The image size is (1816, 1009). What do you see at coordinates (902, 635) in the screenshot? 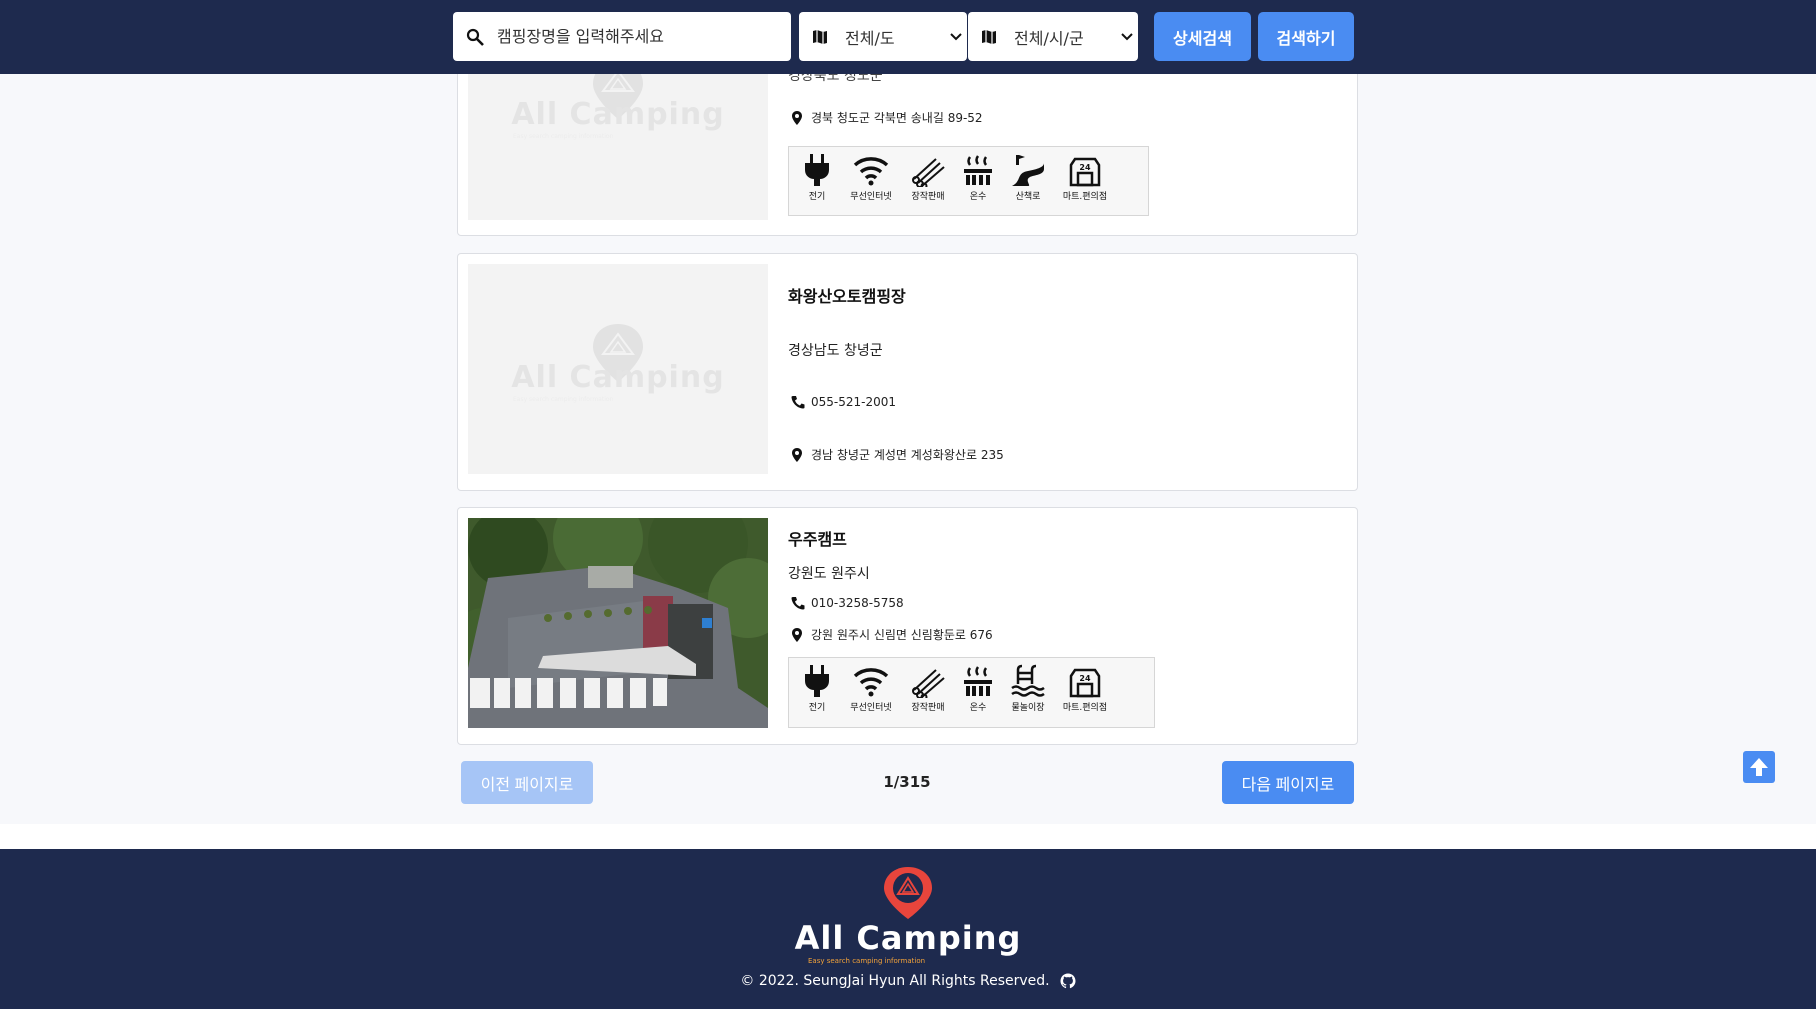
I see `address-text: 강원 원주시 신림면 신림황둔로 676` at bounding box center [902, 635].